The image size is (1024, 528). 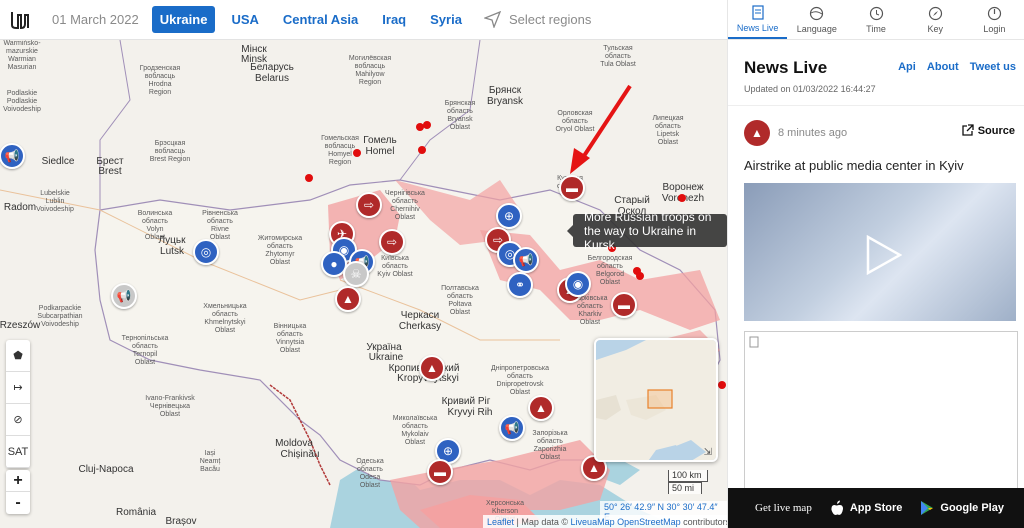 I want to click on panel-nav: News Live Language Time Key Login, so click(x=876, y=20).